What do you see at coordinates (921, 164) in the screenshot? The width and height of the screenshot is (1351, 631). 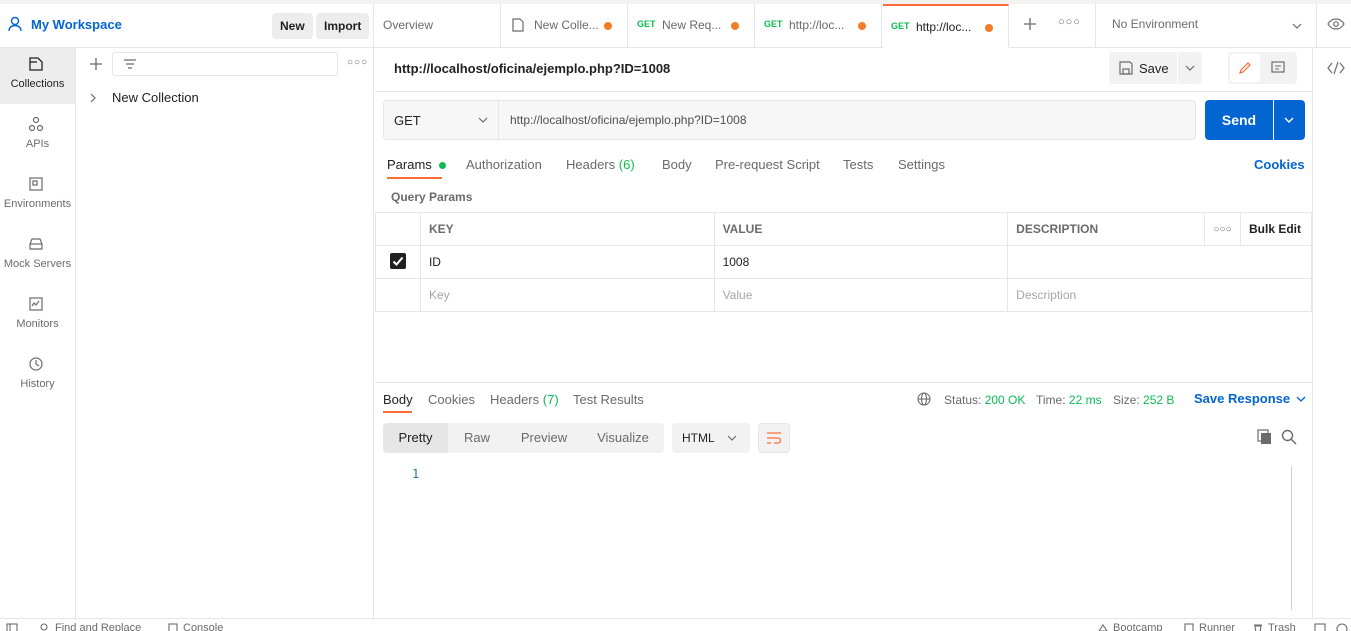 I see `tab-settings: Settings` at bounding box center [921, 164].